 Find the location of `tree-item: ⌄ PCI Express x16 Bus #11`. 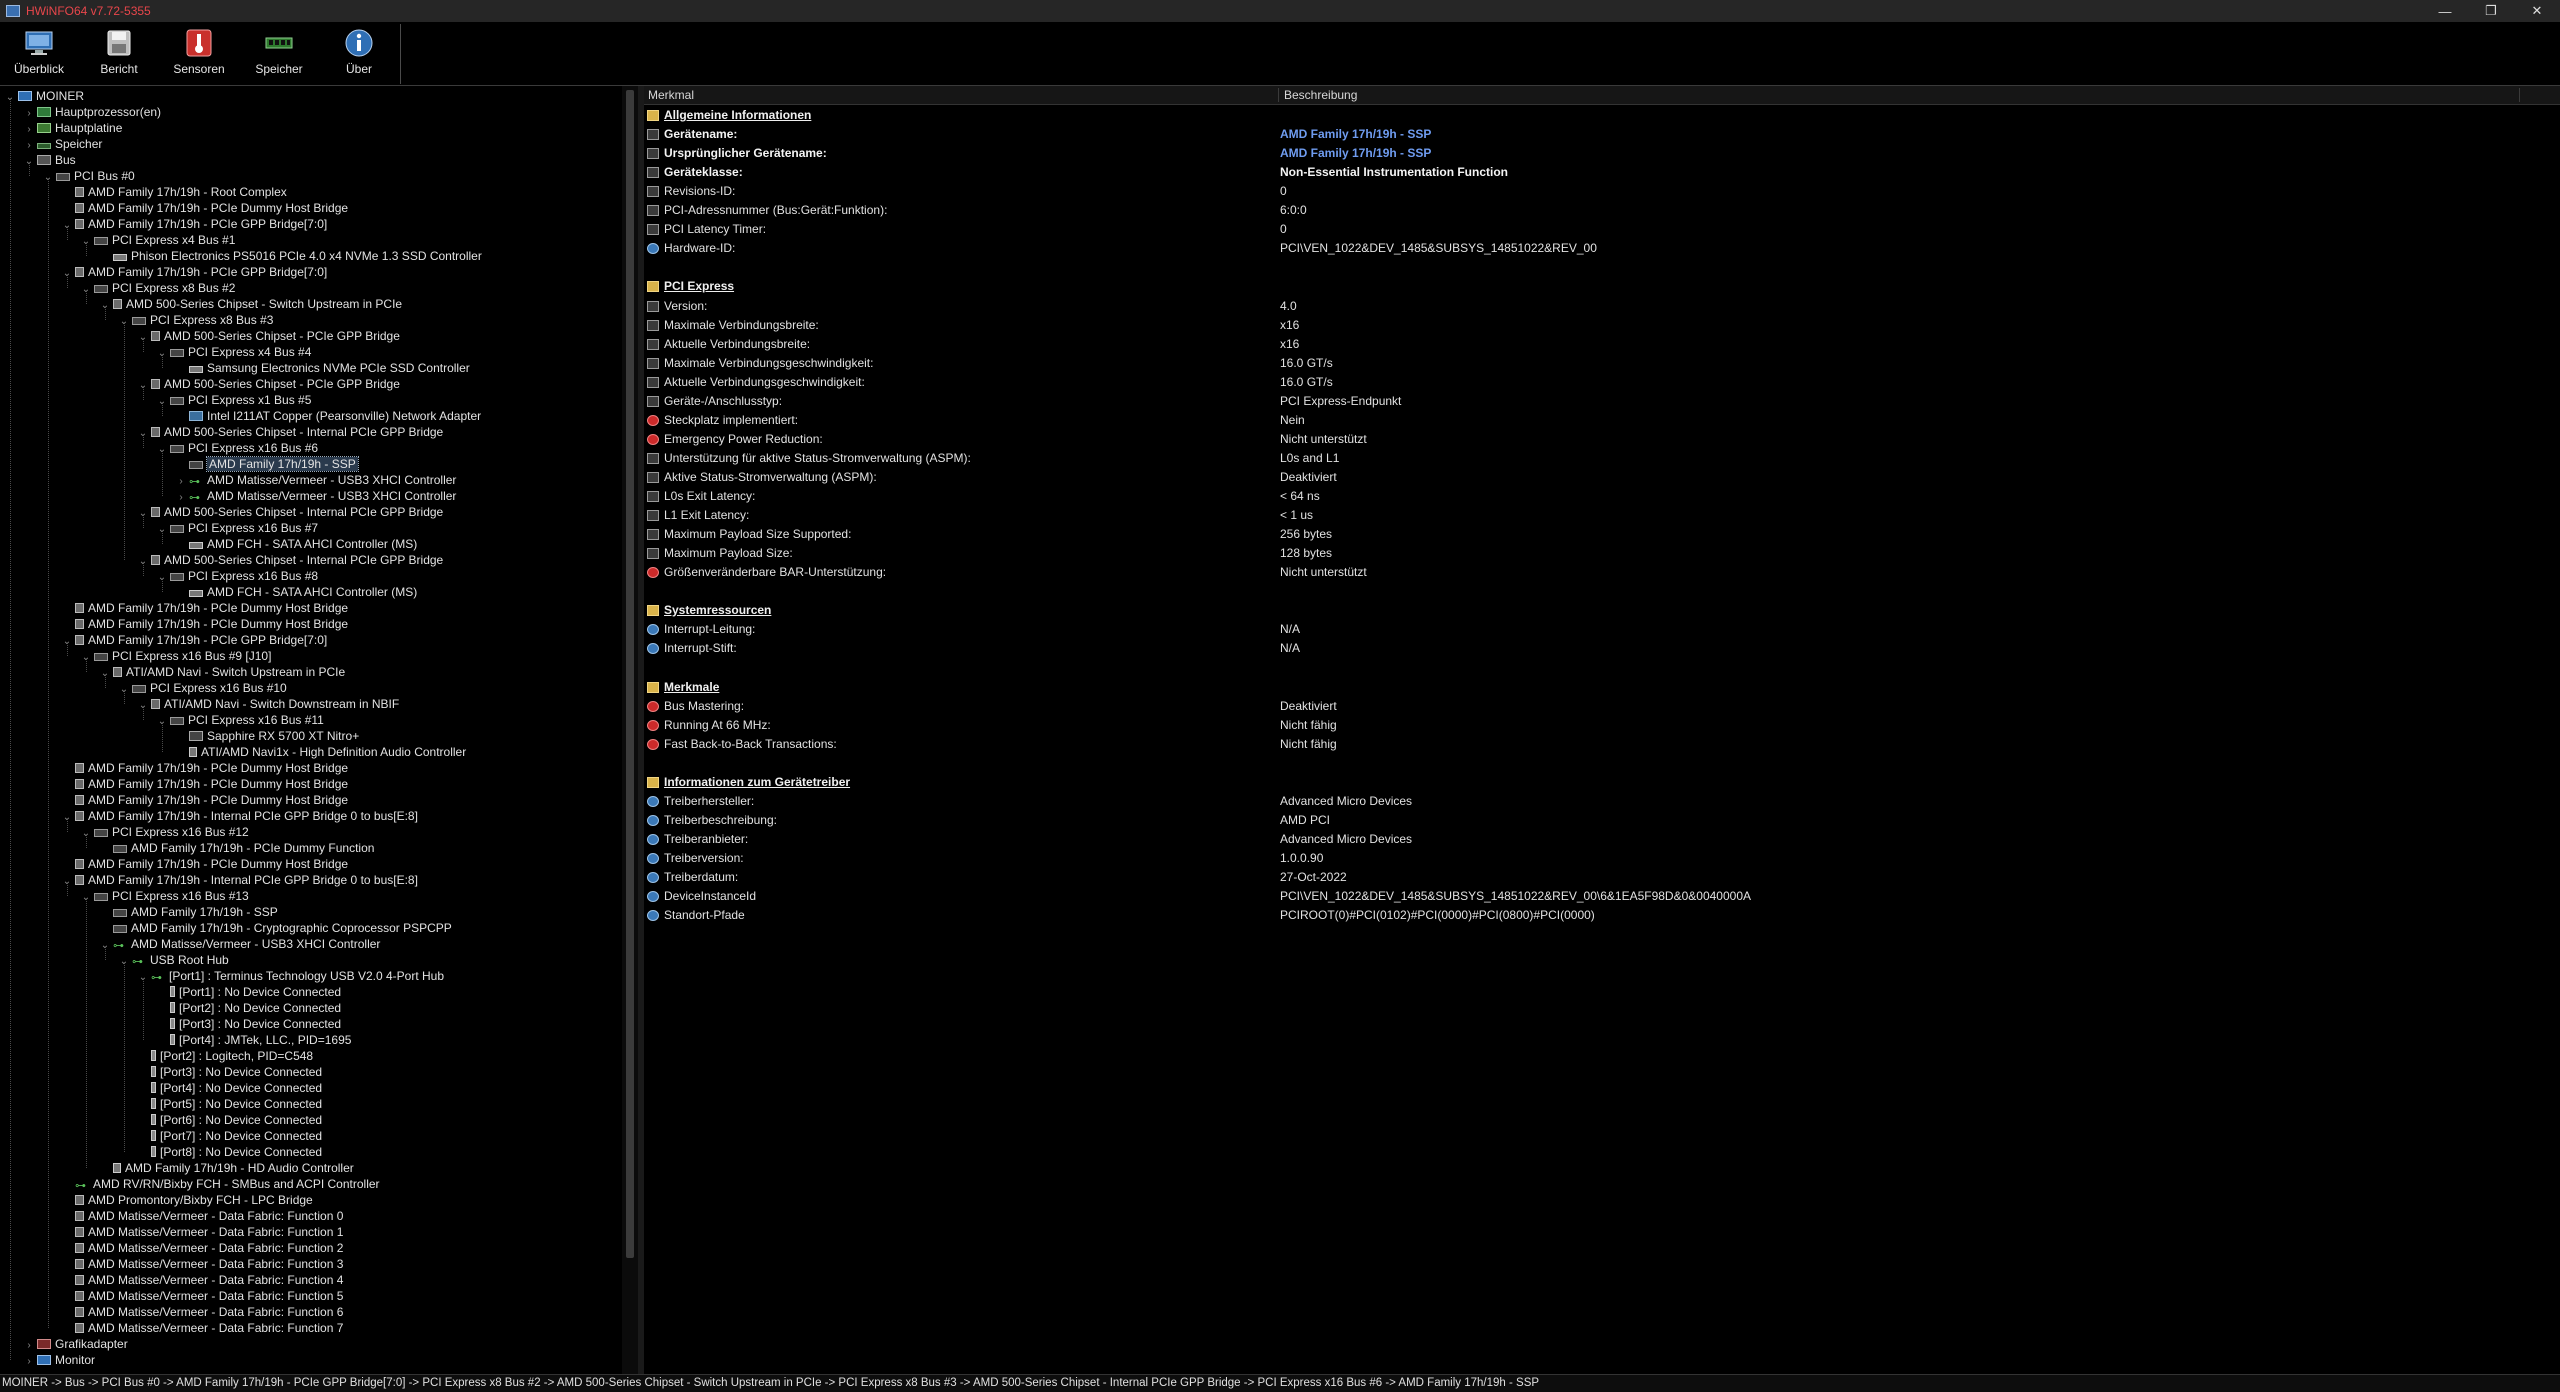

tree-item: ⌄ PCI Express x16 Bus #11 is located at coordinates (240, 720).